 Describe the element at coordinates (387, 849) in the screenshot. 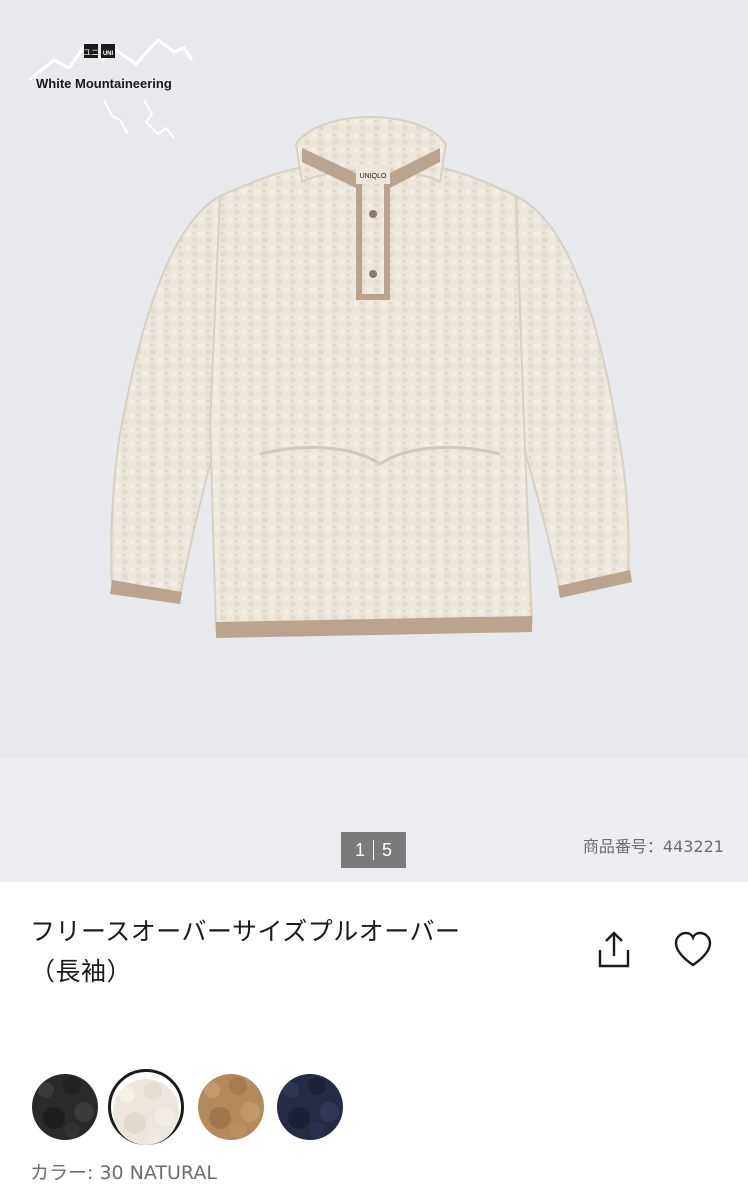

I see `pager-total: 5` at that location.